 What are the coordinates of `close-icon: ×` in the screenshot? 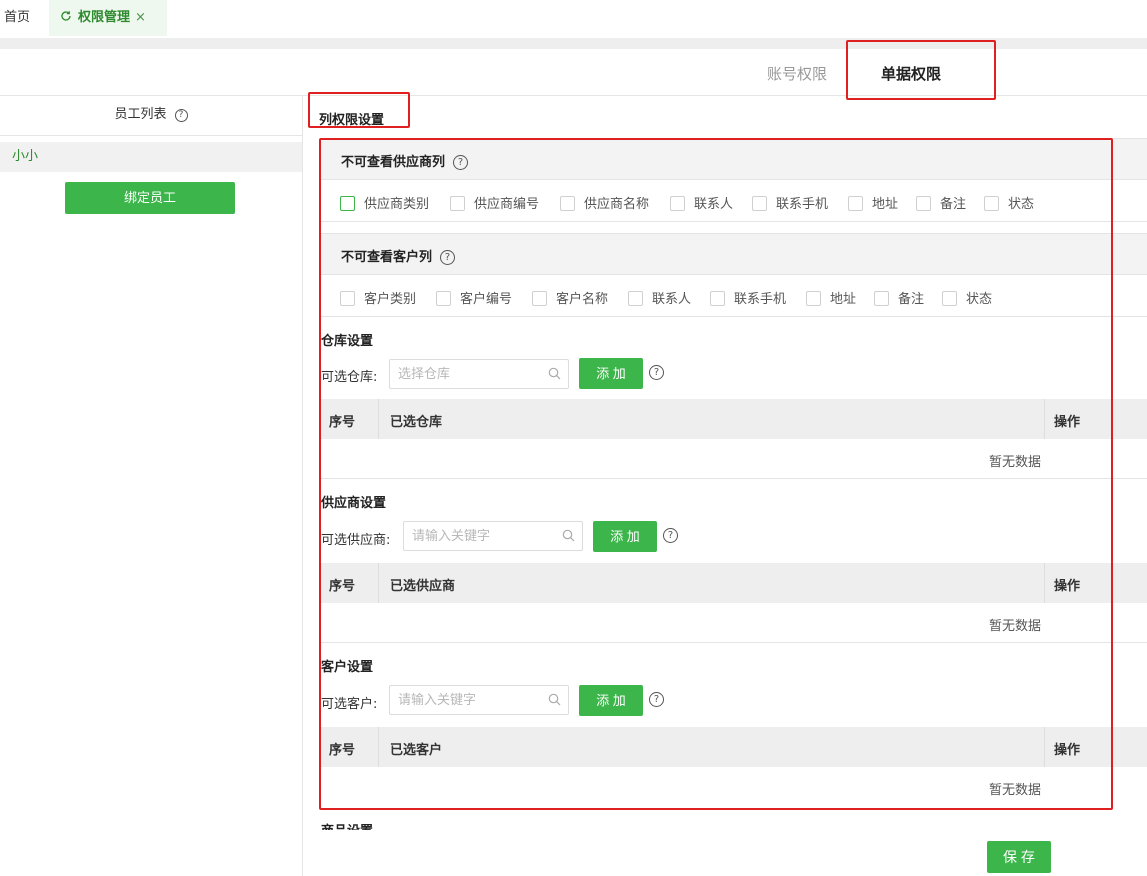 It's located at (140, 18).